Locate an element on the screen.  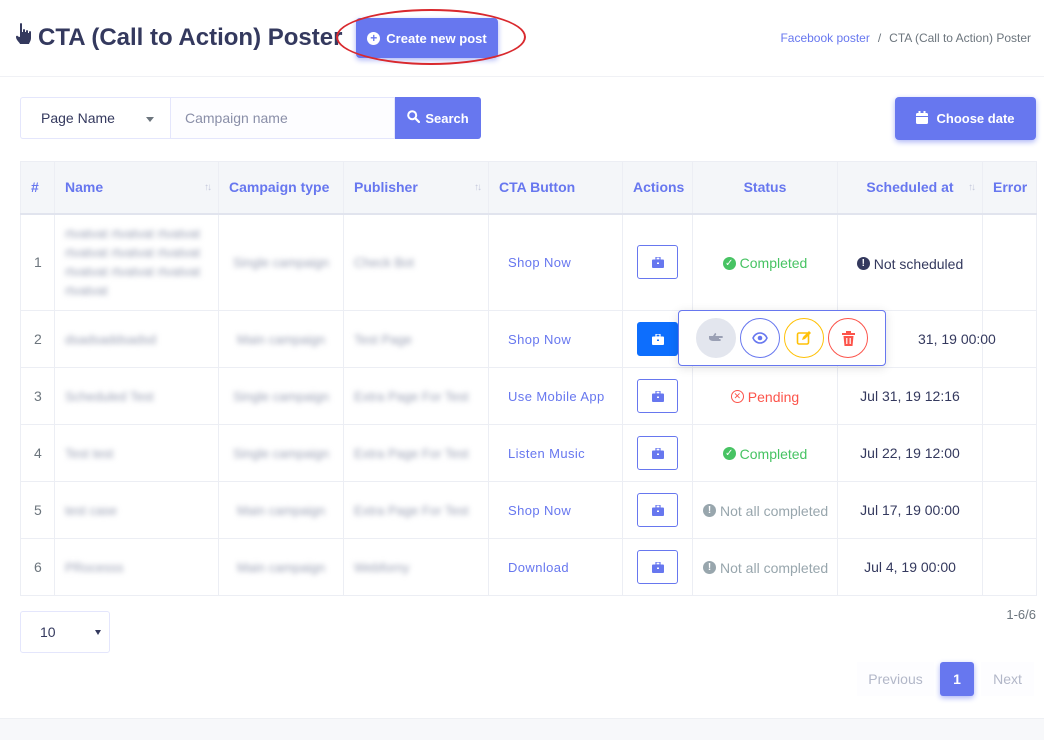
row-number: 1 is located at coordinates (37, 262).